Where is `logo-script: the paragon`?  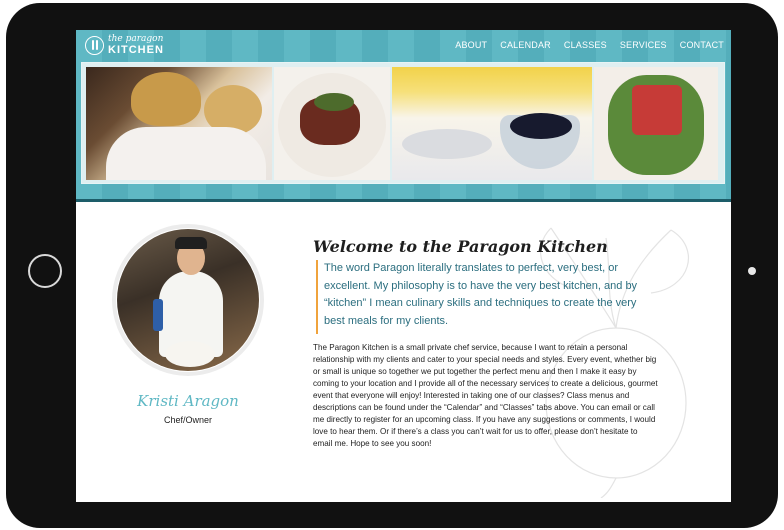 logo-script: the paragon is located at coordinates (136, 38).